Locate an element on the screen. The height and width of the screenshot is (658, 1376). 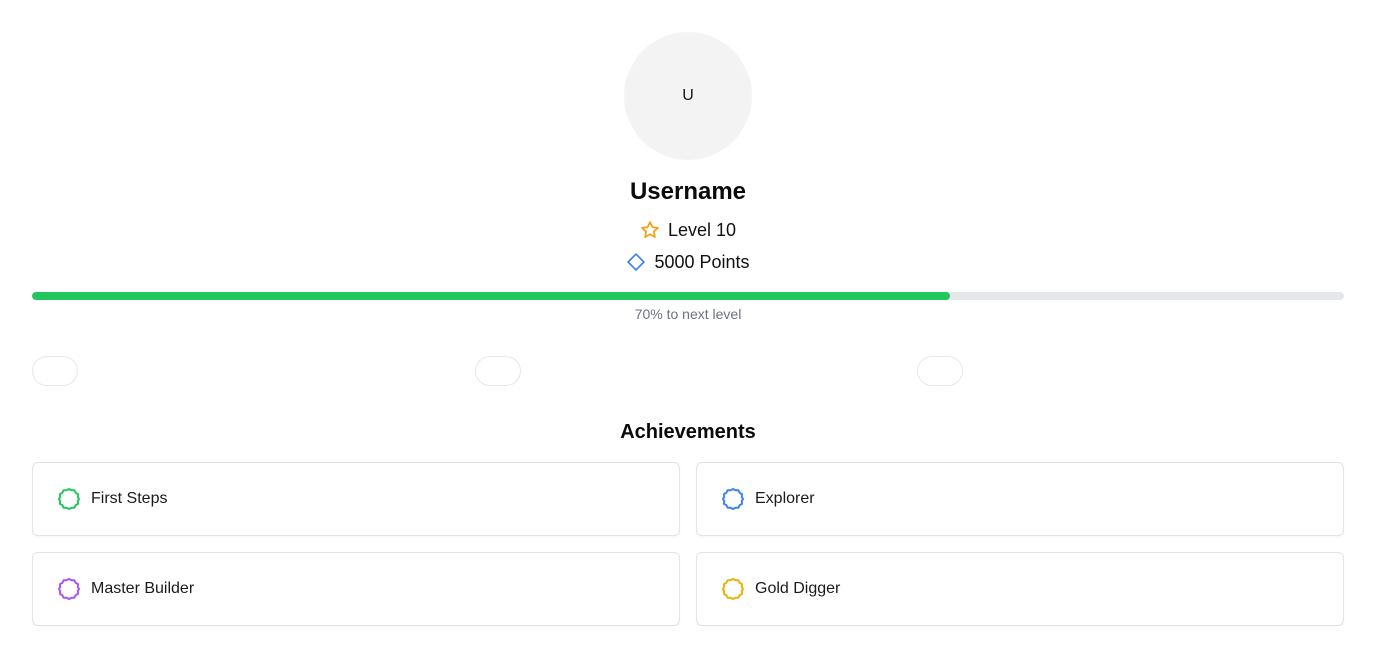
level-display: Level 10 is located at coordinates (688, 230).